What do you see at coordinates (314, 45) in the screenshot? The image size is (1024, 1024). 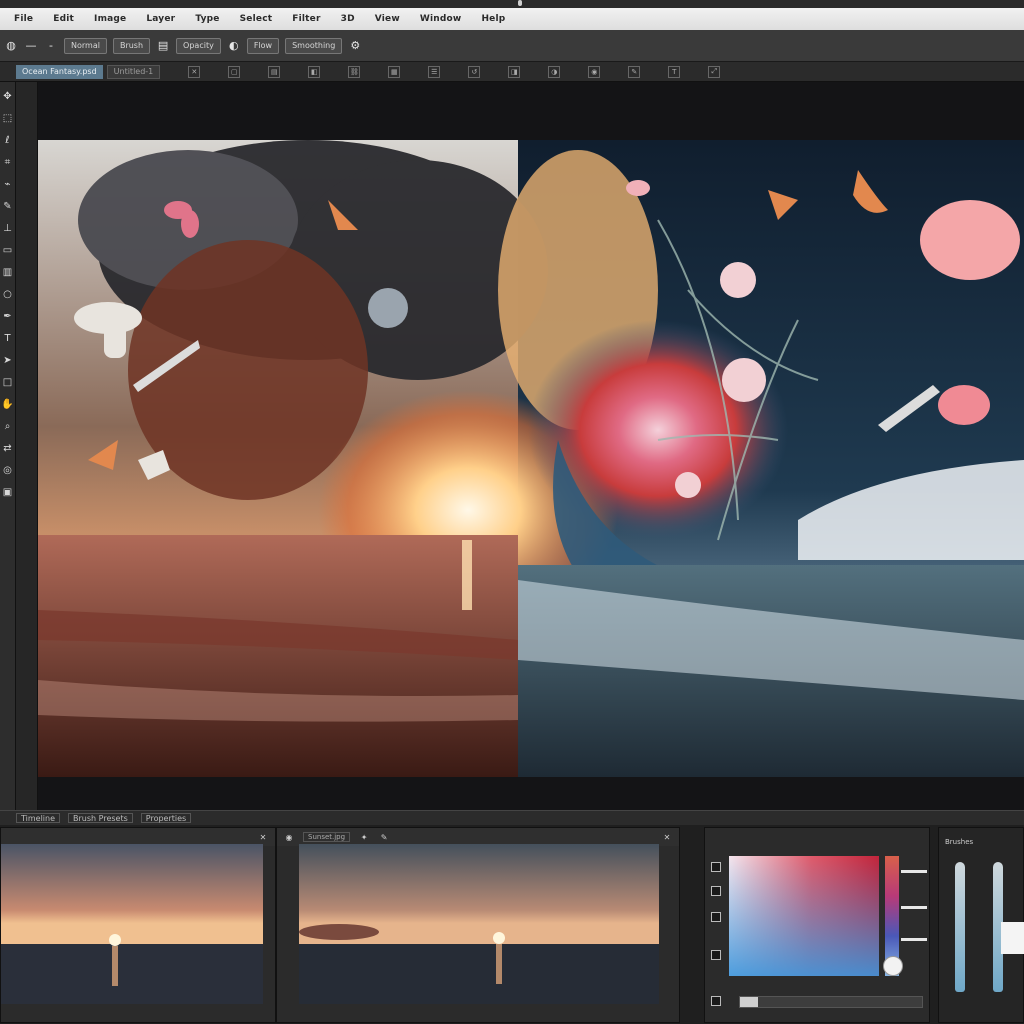 I see `smoothing-field: Smoothing` at bounding box center [314, 45].